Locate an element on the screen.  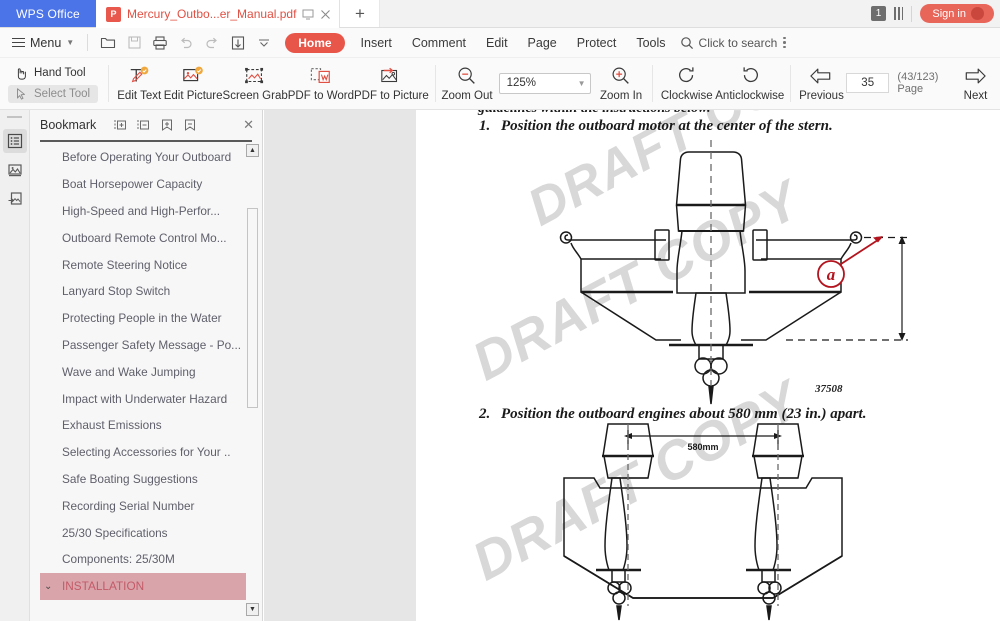
expand-all-icon is located at coordinates (121, 125).